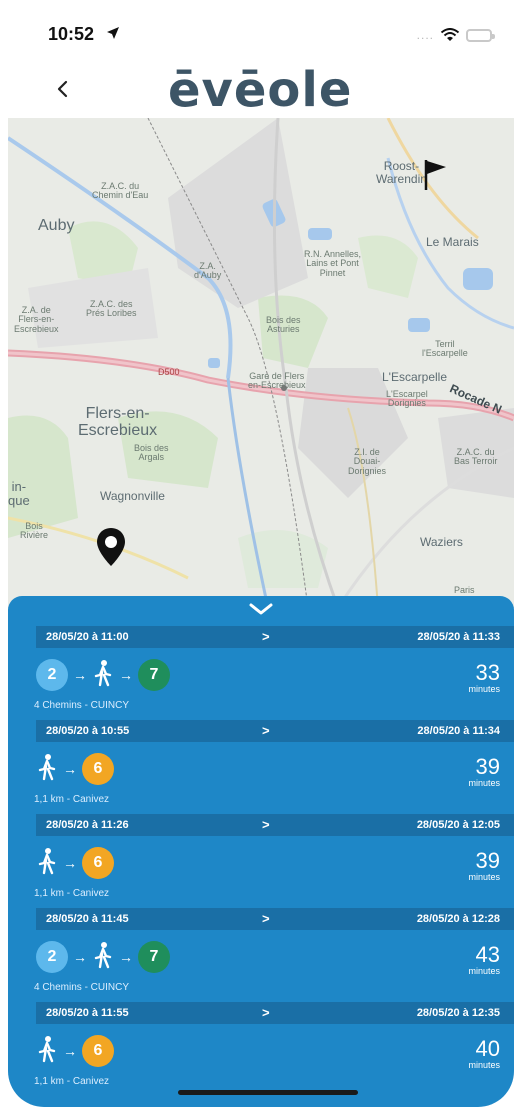  Describe the element at coordinates (111, 548) in the screenshot. I see `origin-pin-icon` at that location.